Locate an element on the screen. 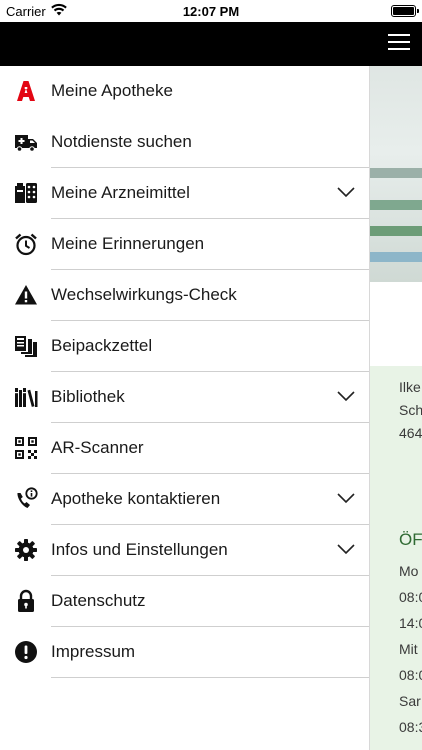  status-time: 12:07 PM is located at coordinates (211, 11).